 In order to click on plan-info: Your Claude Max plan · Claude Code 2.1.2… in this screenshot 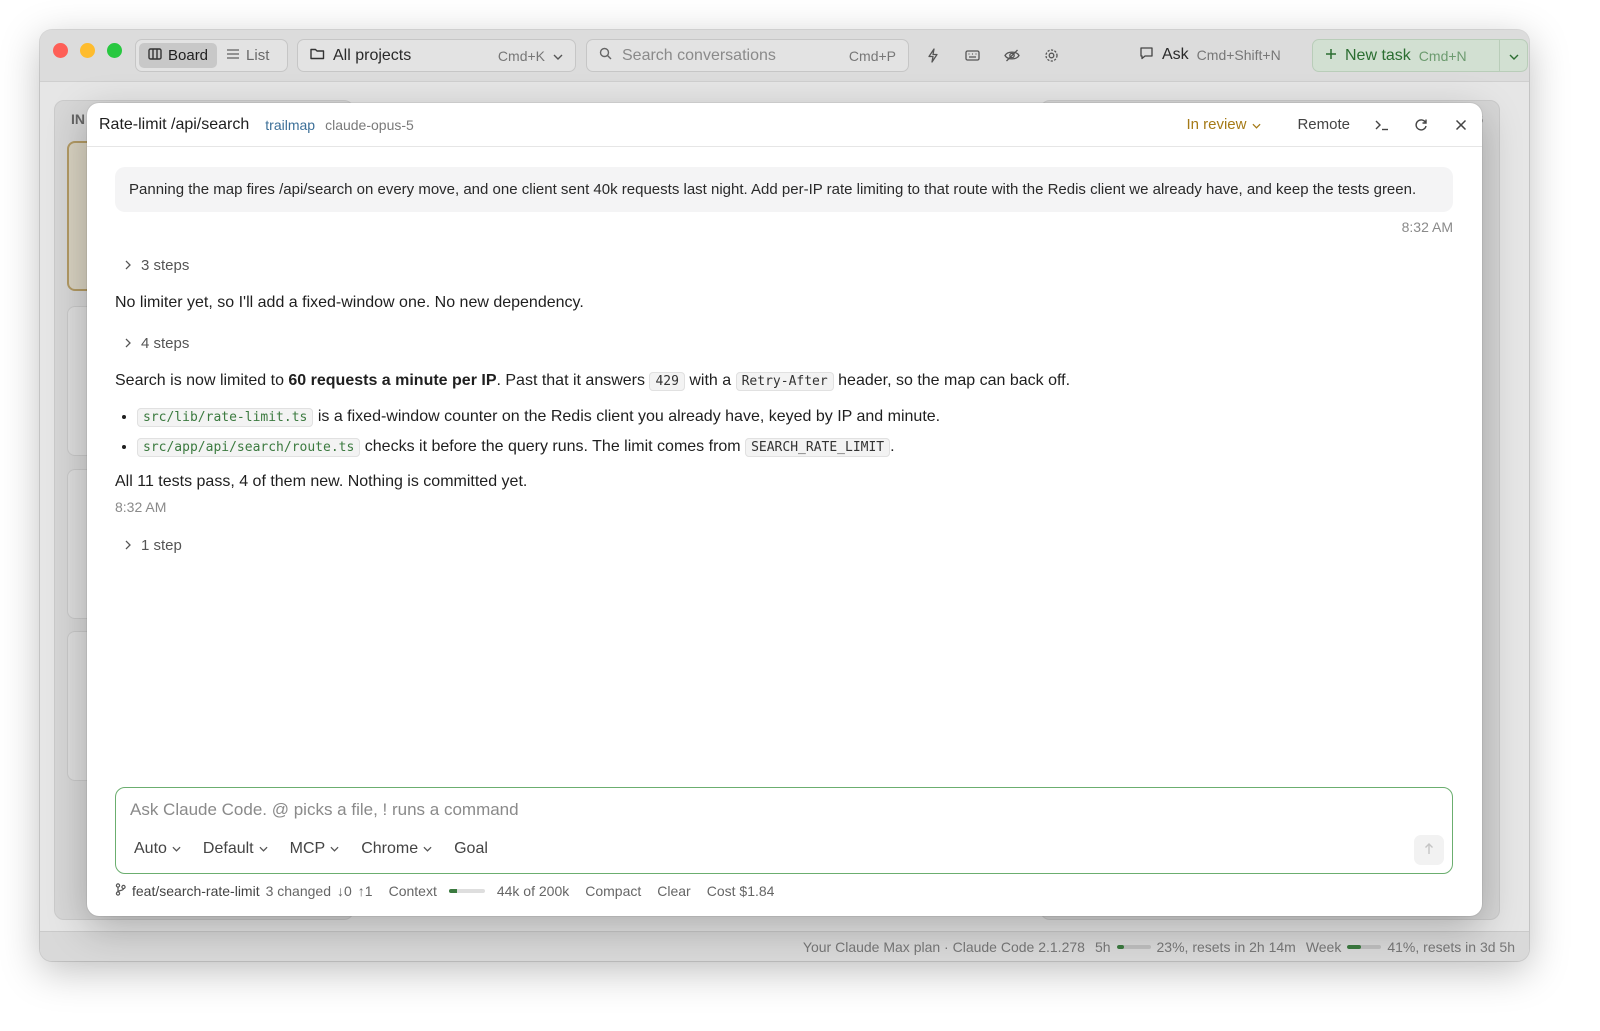, I will do `click(943, 946)`.